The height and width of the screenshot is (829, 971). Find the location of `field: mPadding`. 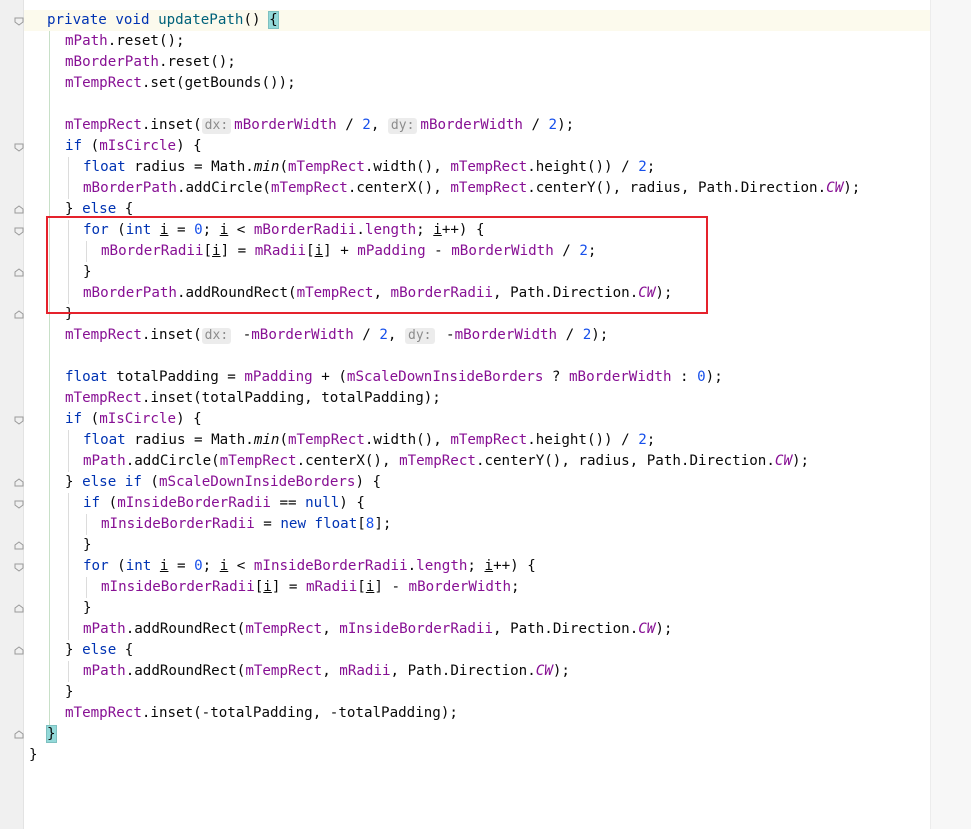

field: mPadding is located at coordinates (278, 377).